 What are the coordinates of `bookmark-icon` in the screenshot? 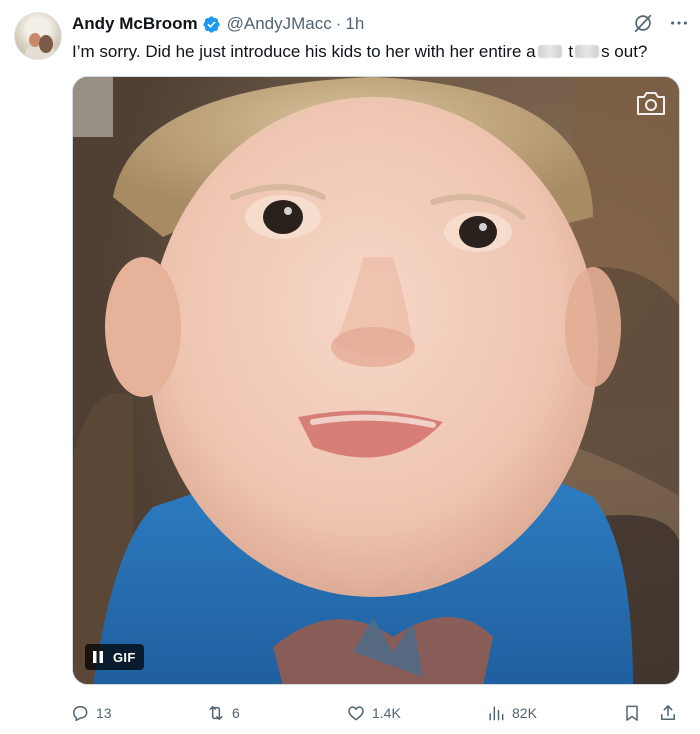 It's located at (632, 713).